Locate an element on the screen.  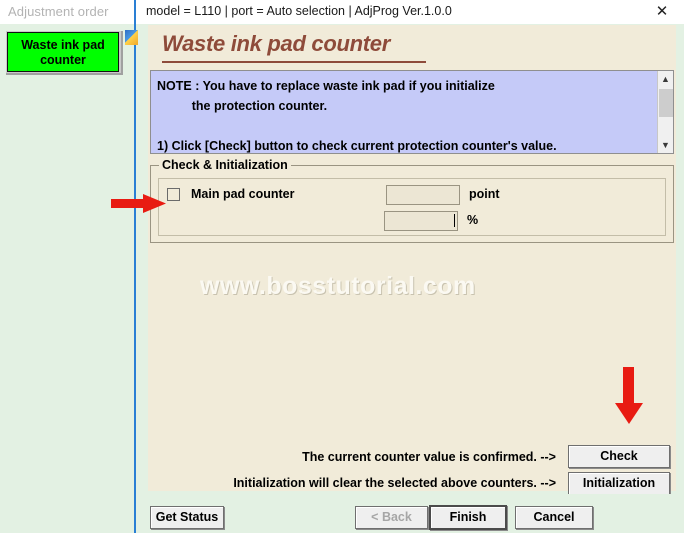
main-pad-counter-checkbox is located at coordinates (173, 194).